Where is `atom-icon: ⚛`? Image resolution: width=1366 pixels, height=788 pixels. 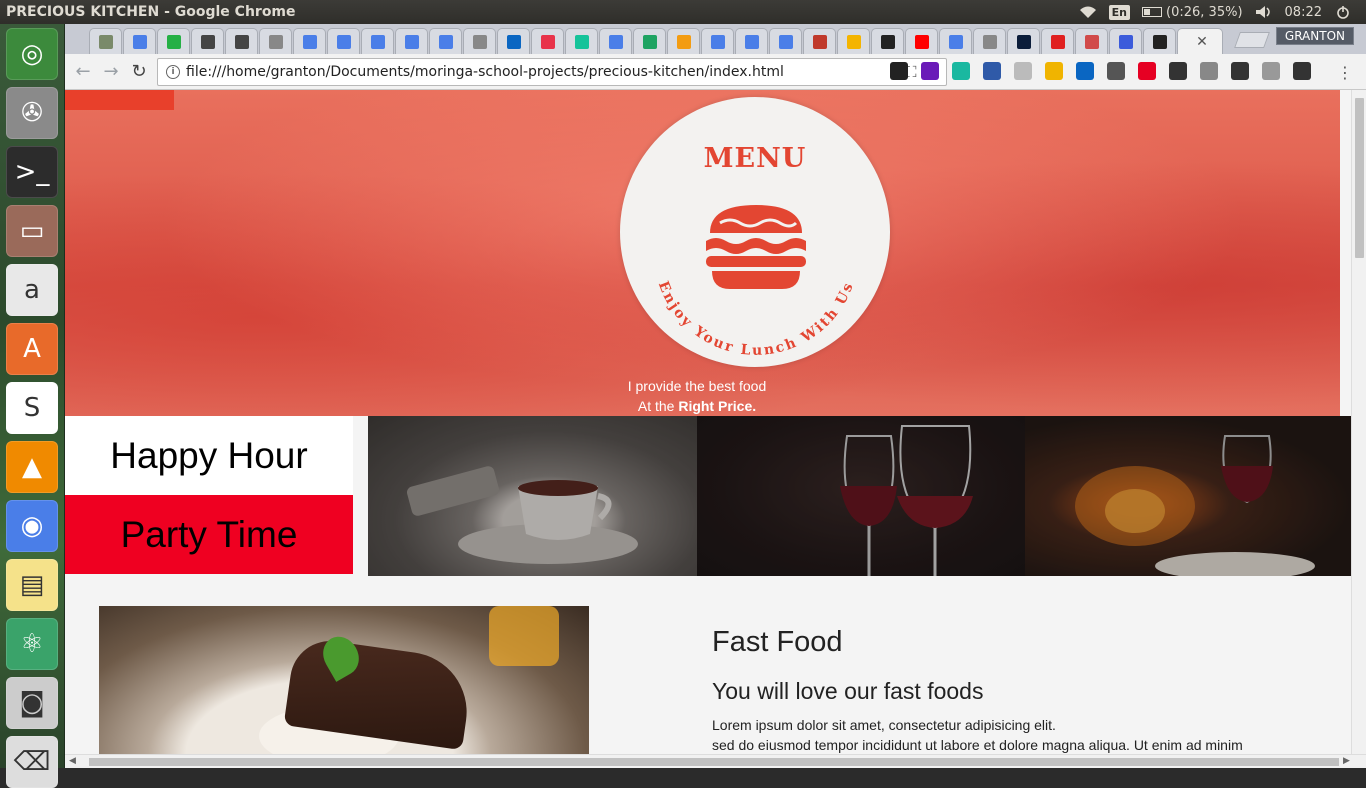
atom-icon: ⚛ is located at coordinates (32, 644).